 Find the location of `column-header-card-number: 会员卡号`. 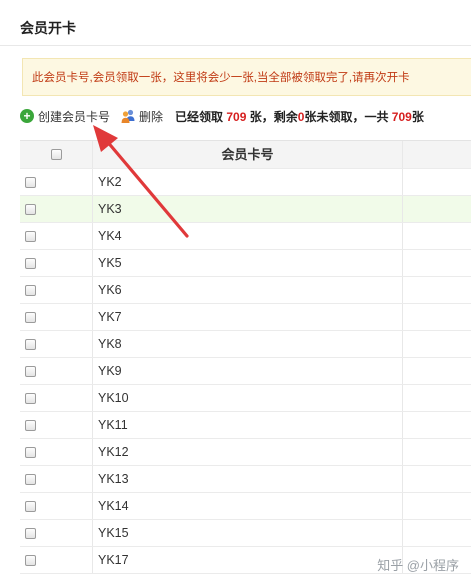

column-header-card-number: 会员卡号 is located at coordinates (248, 154).